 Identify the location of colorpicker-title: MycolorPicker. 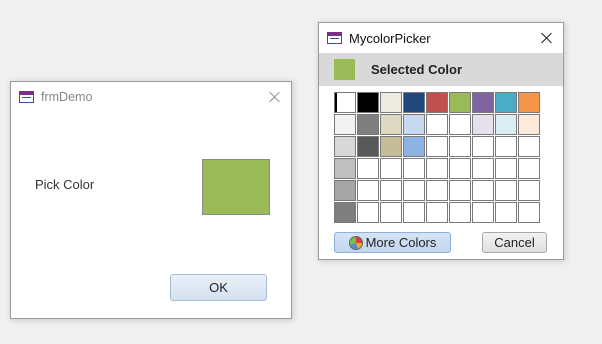
(390, 38).